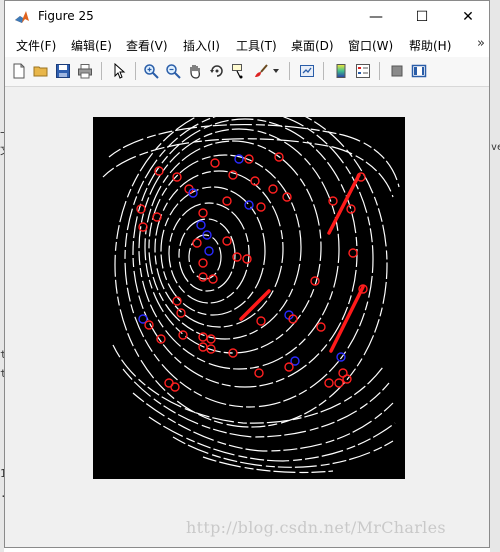 Image resolution: width=500 pixels, height=552 pixels. I want to click on menu-view: 查看(V), so click(147, 45).